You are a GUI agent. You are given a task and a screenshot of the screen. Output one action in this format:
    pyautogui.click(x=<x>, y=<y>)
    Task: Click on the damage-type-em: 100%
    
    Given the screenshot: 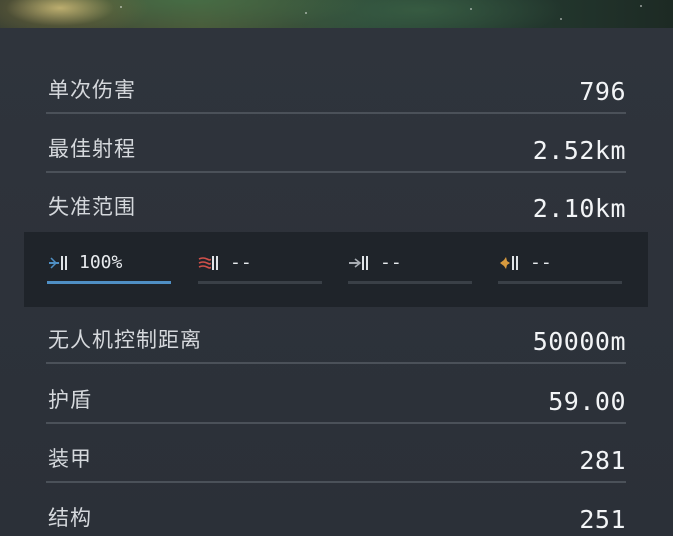 What is the action you would take?
    pyautogui.click(x=109, y=267)
    